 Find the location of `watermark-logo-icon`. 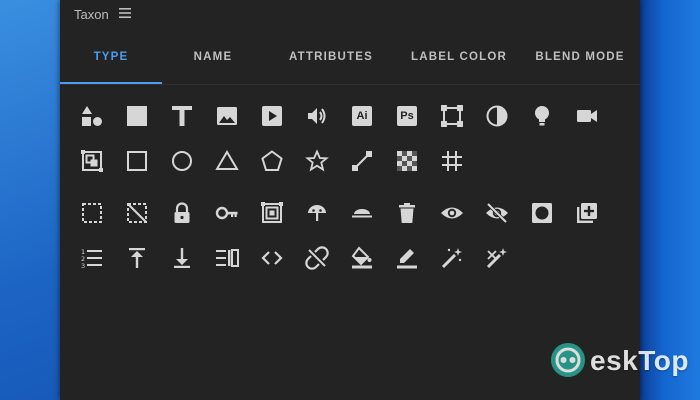

watermark-logo-icon is located at coordinates (568, 360).